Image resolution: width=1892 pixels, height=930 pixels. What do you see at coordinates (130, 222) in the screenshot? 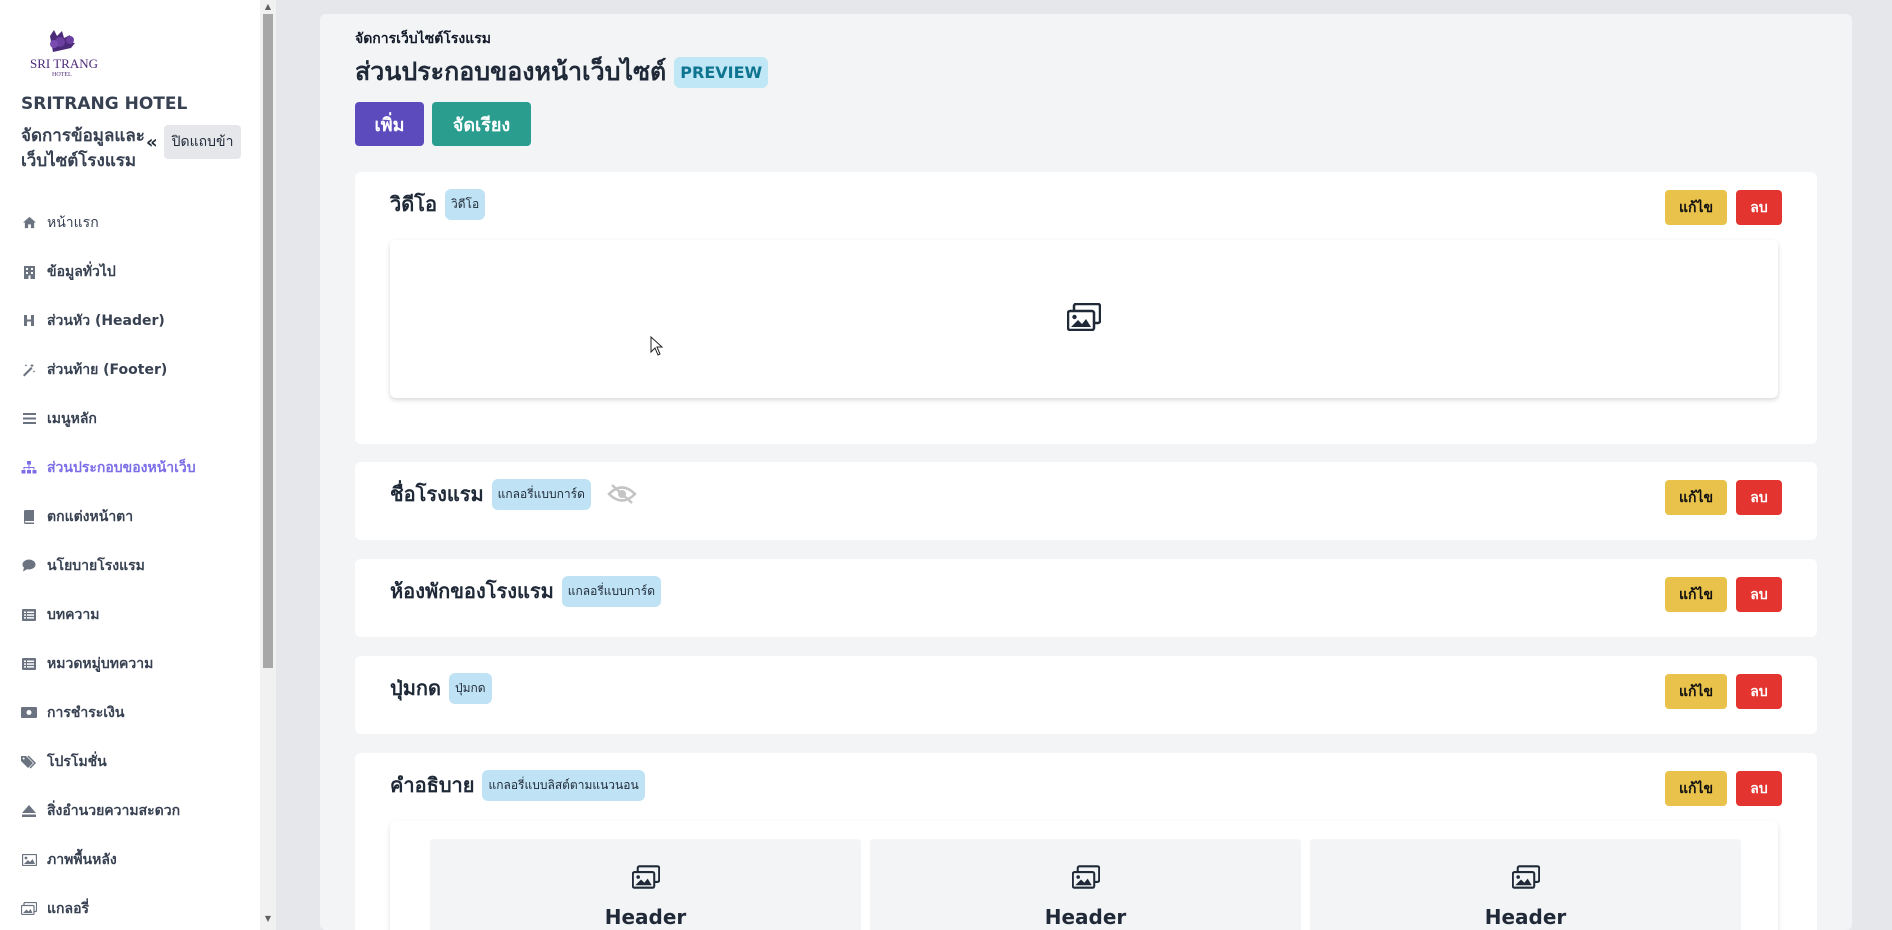
I see `sidebar-item-home: หน้าแรก` at bounding box center [130, 222].